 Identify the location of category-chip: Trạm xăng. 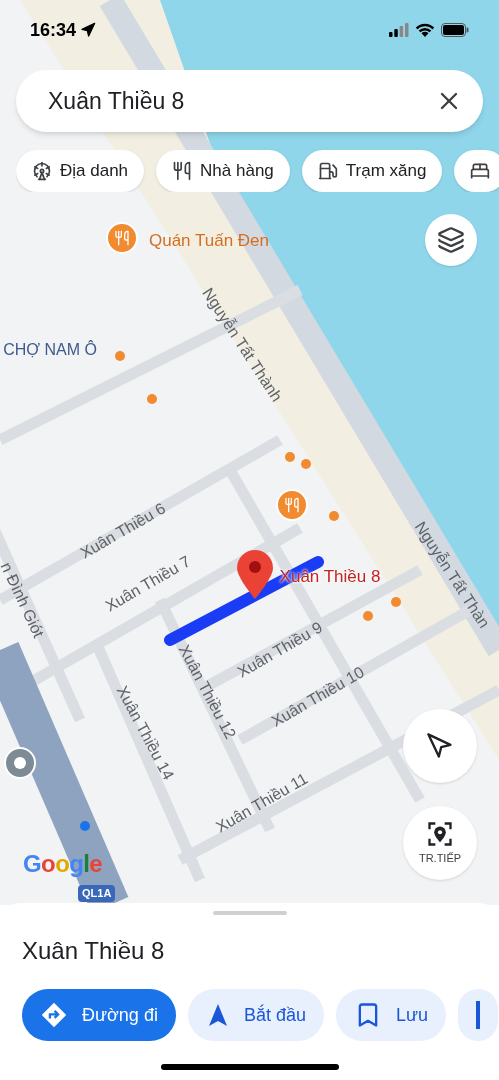
(372, 171).